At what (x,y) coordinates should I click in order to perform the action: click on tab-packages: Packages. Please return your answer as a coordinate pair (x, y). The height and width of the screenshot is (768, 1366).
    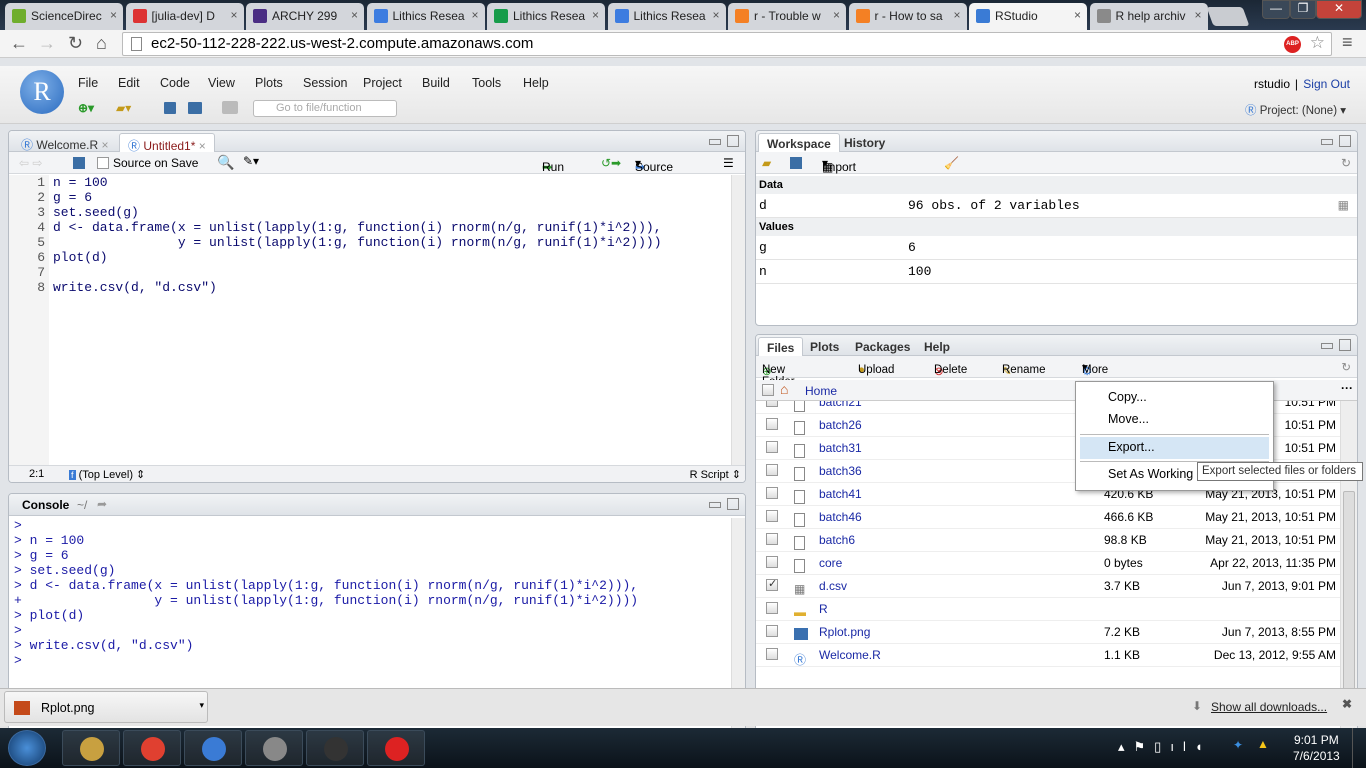
    Looking at the image, I should click on (882, 347).